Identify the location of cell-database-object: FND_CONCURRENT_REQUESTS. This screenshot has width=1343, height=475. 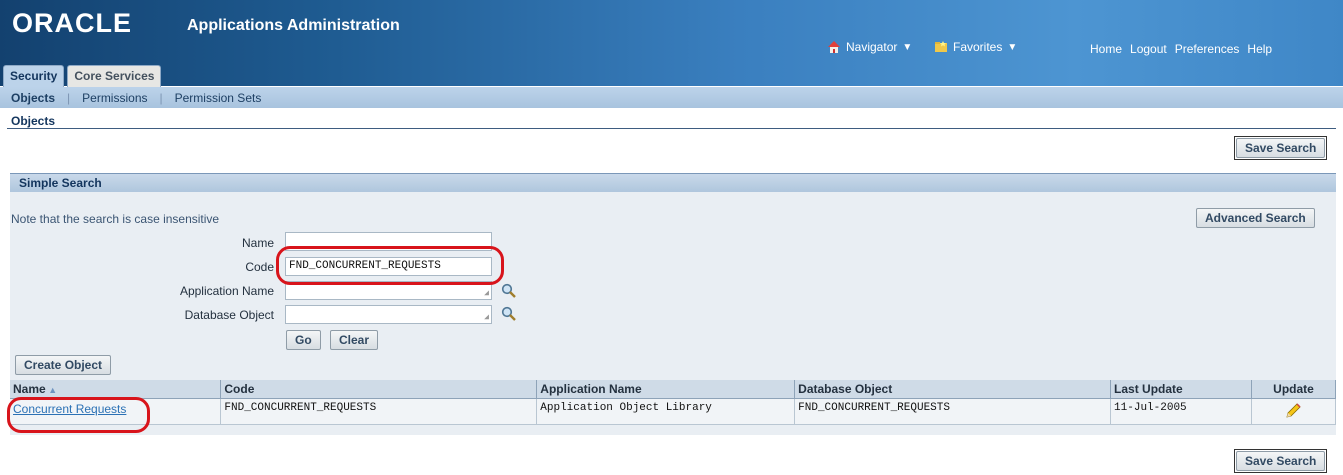
(953, 411).